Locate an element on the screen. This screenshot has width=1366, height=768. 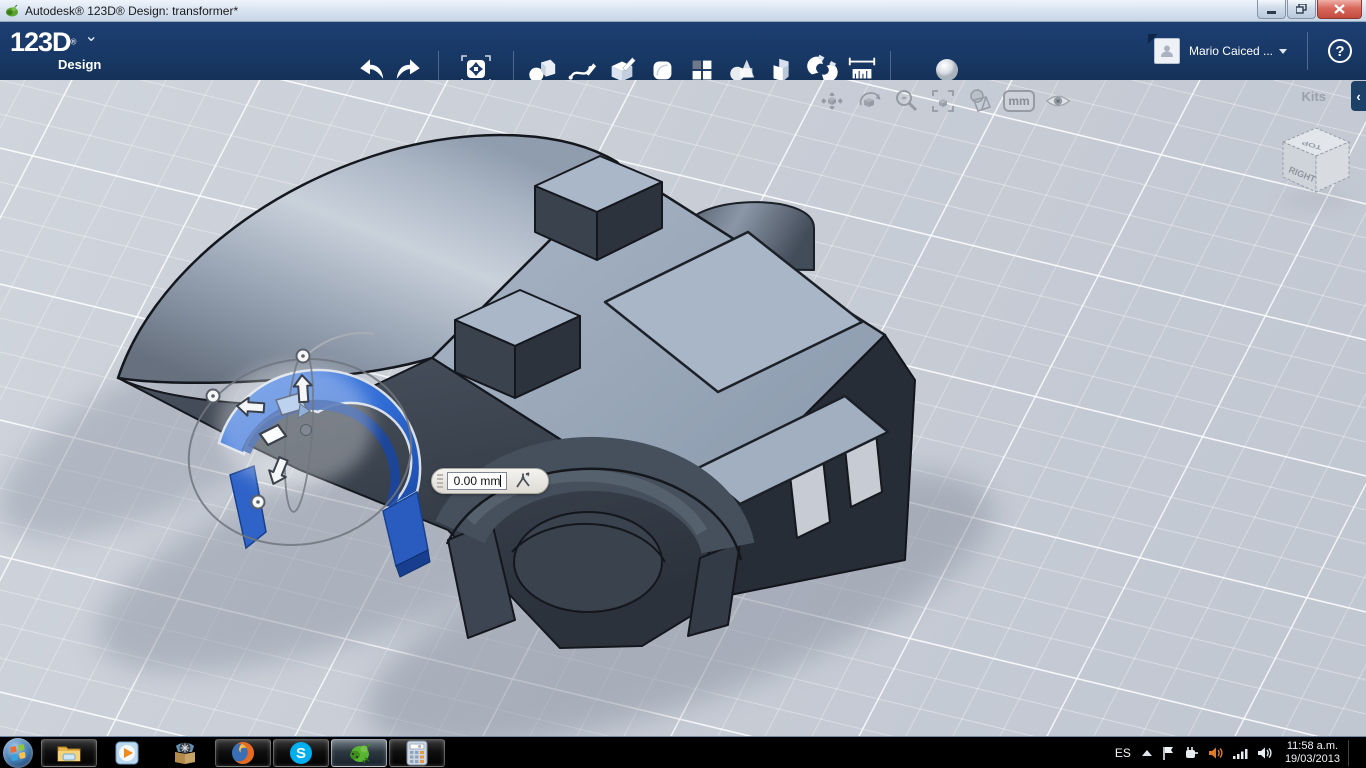
user-menu-caret-icon is located at coordinates (1283, 51).